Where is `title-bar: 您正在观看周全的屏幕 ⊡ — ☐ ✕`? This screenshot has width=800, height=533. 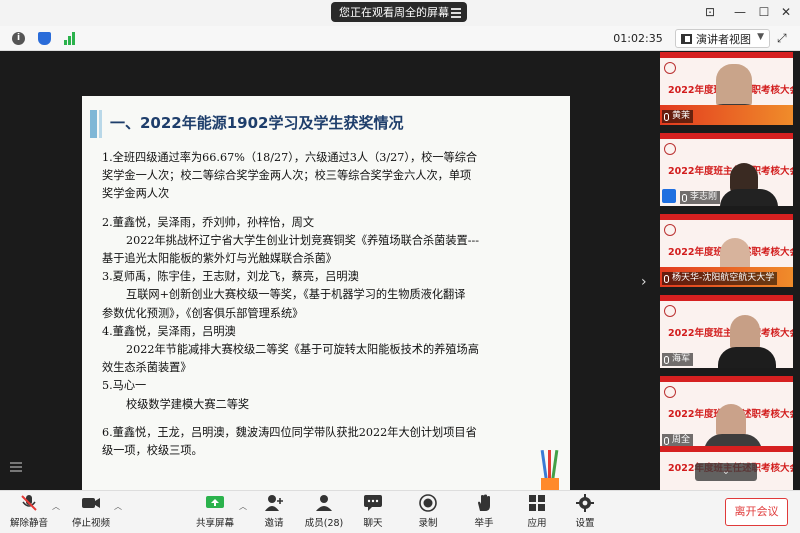 title-bar: 您正在观看周全的屏幕 ⊡ — ☐ ✕ is located at coordinates (400, 13).